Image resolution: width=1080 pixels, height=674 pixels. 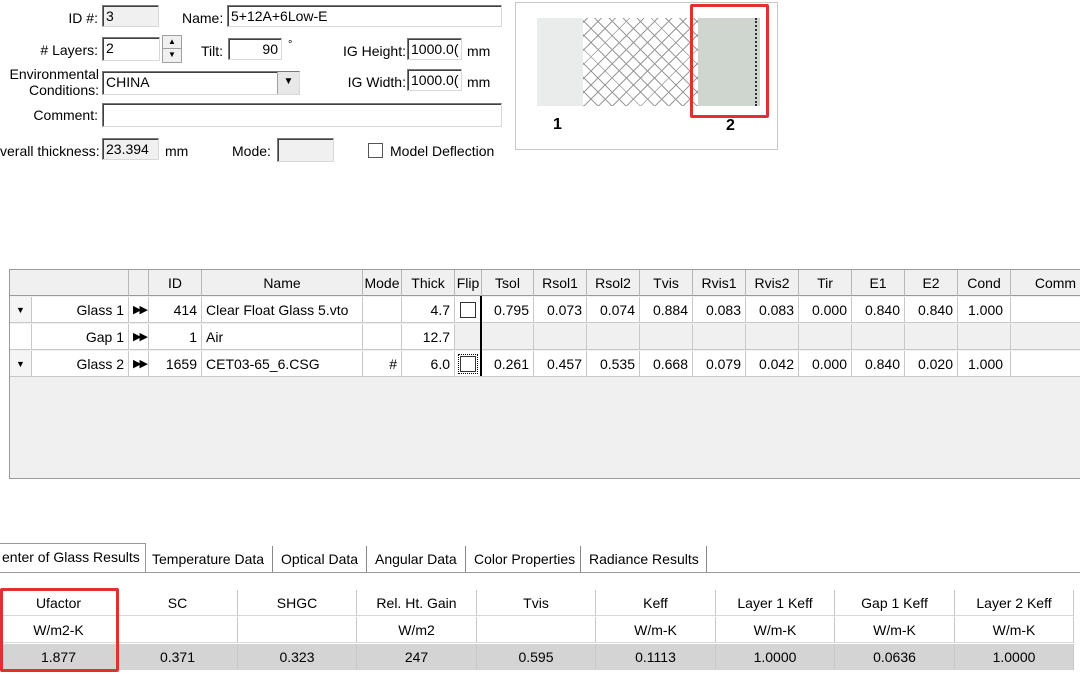 What do you see at coordinates (878, 283) in the screenshot?
I see `grid-header-e1: E1` at bounding box center [878, 283].